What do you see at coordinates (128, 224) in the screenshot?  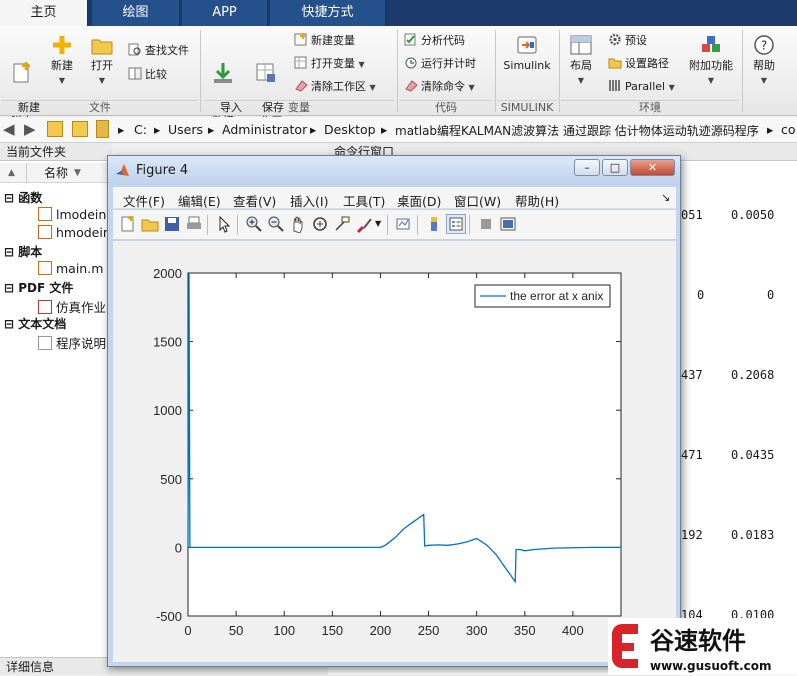 I see `new-figure-icon` at bounding box center [128, 224].